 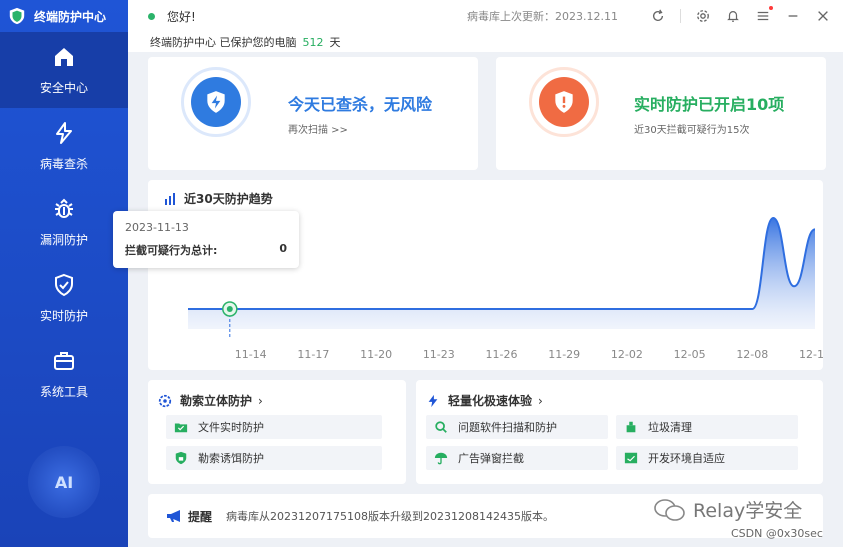 What do you see at coordinates (707, 427) in the screenshot?
I see `feature-junk-clean: 垃圾清理` at bounding box center [707, 427].